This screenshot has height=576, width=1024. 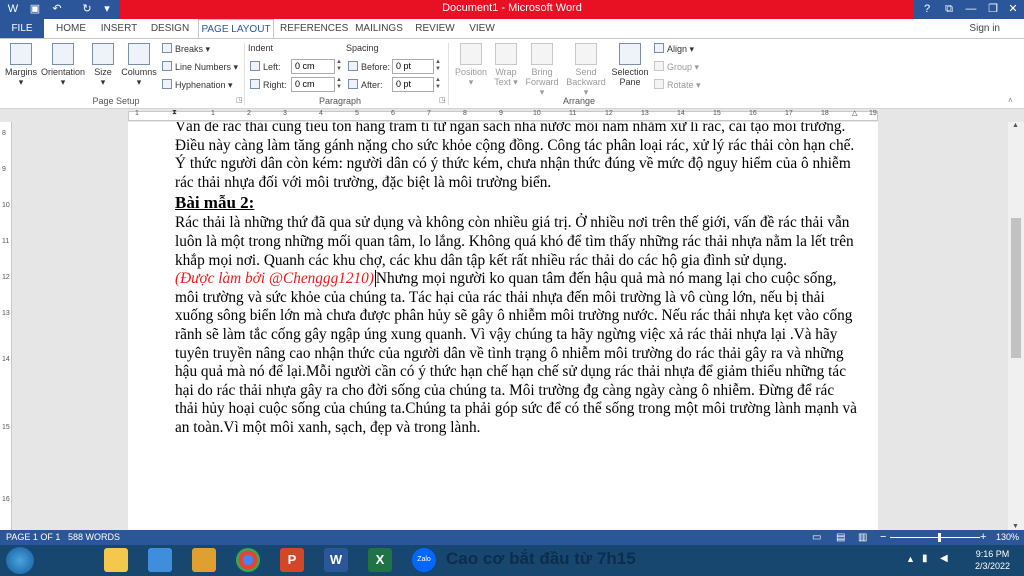 I want to click on read-mode-icon: ▭, so click(x=816, y=537).